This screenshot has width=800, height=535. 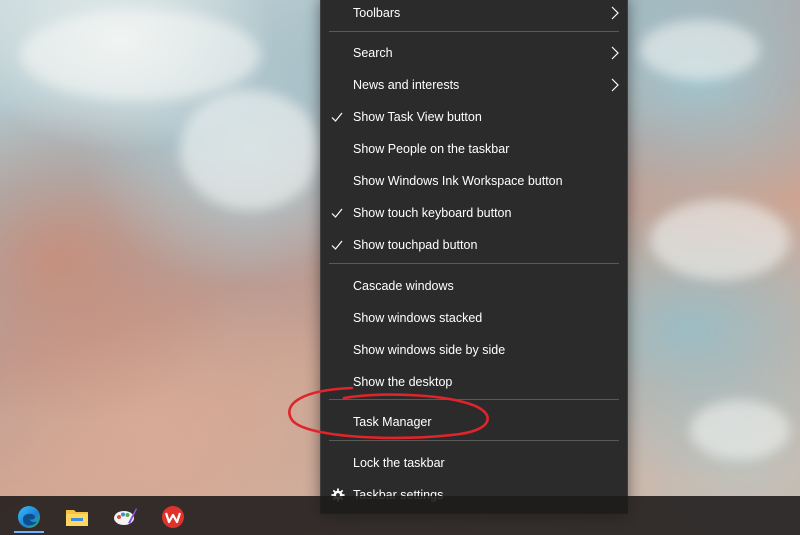 I want to click on menu-item-label: Show Task View button, so click(x=417, y=117).